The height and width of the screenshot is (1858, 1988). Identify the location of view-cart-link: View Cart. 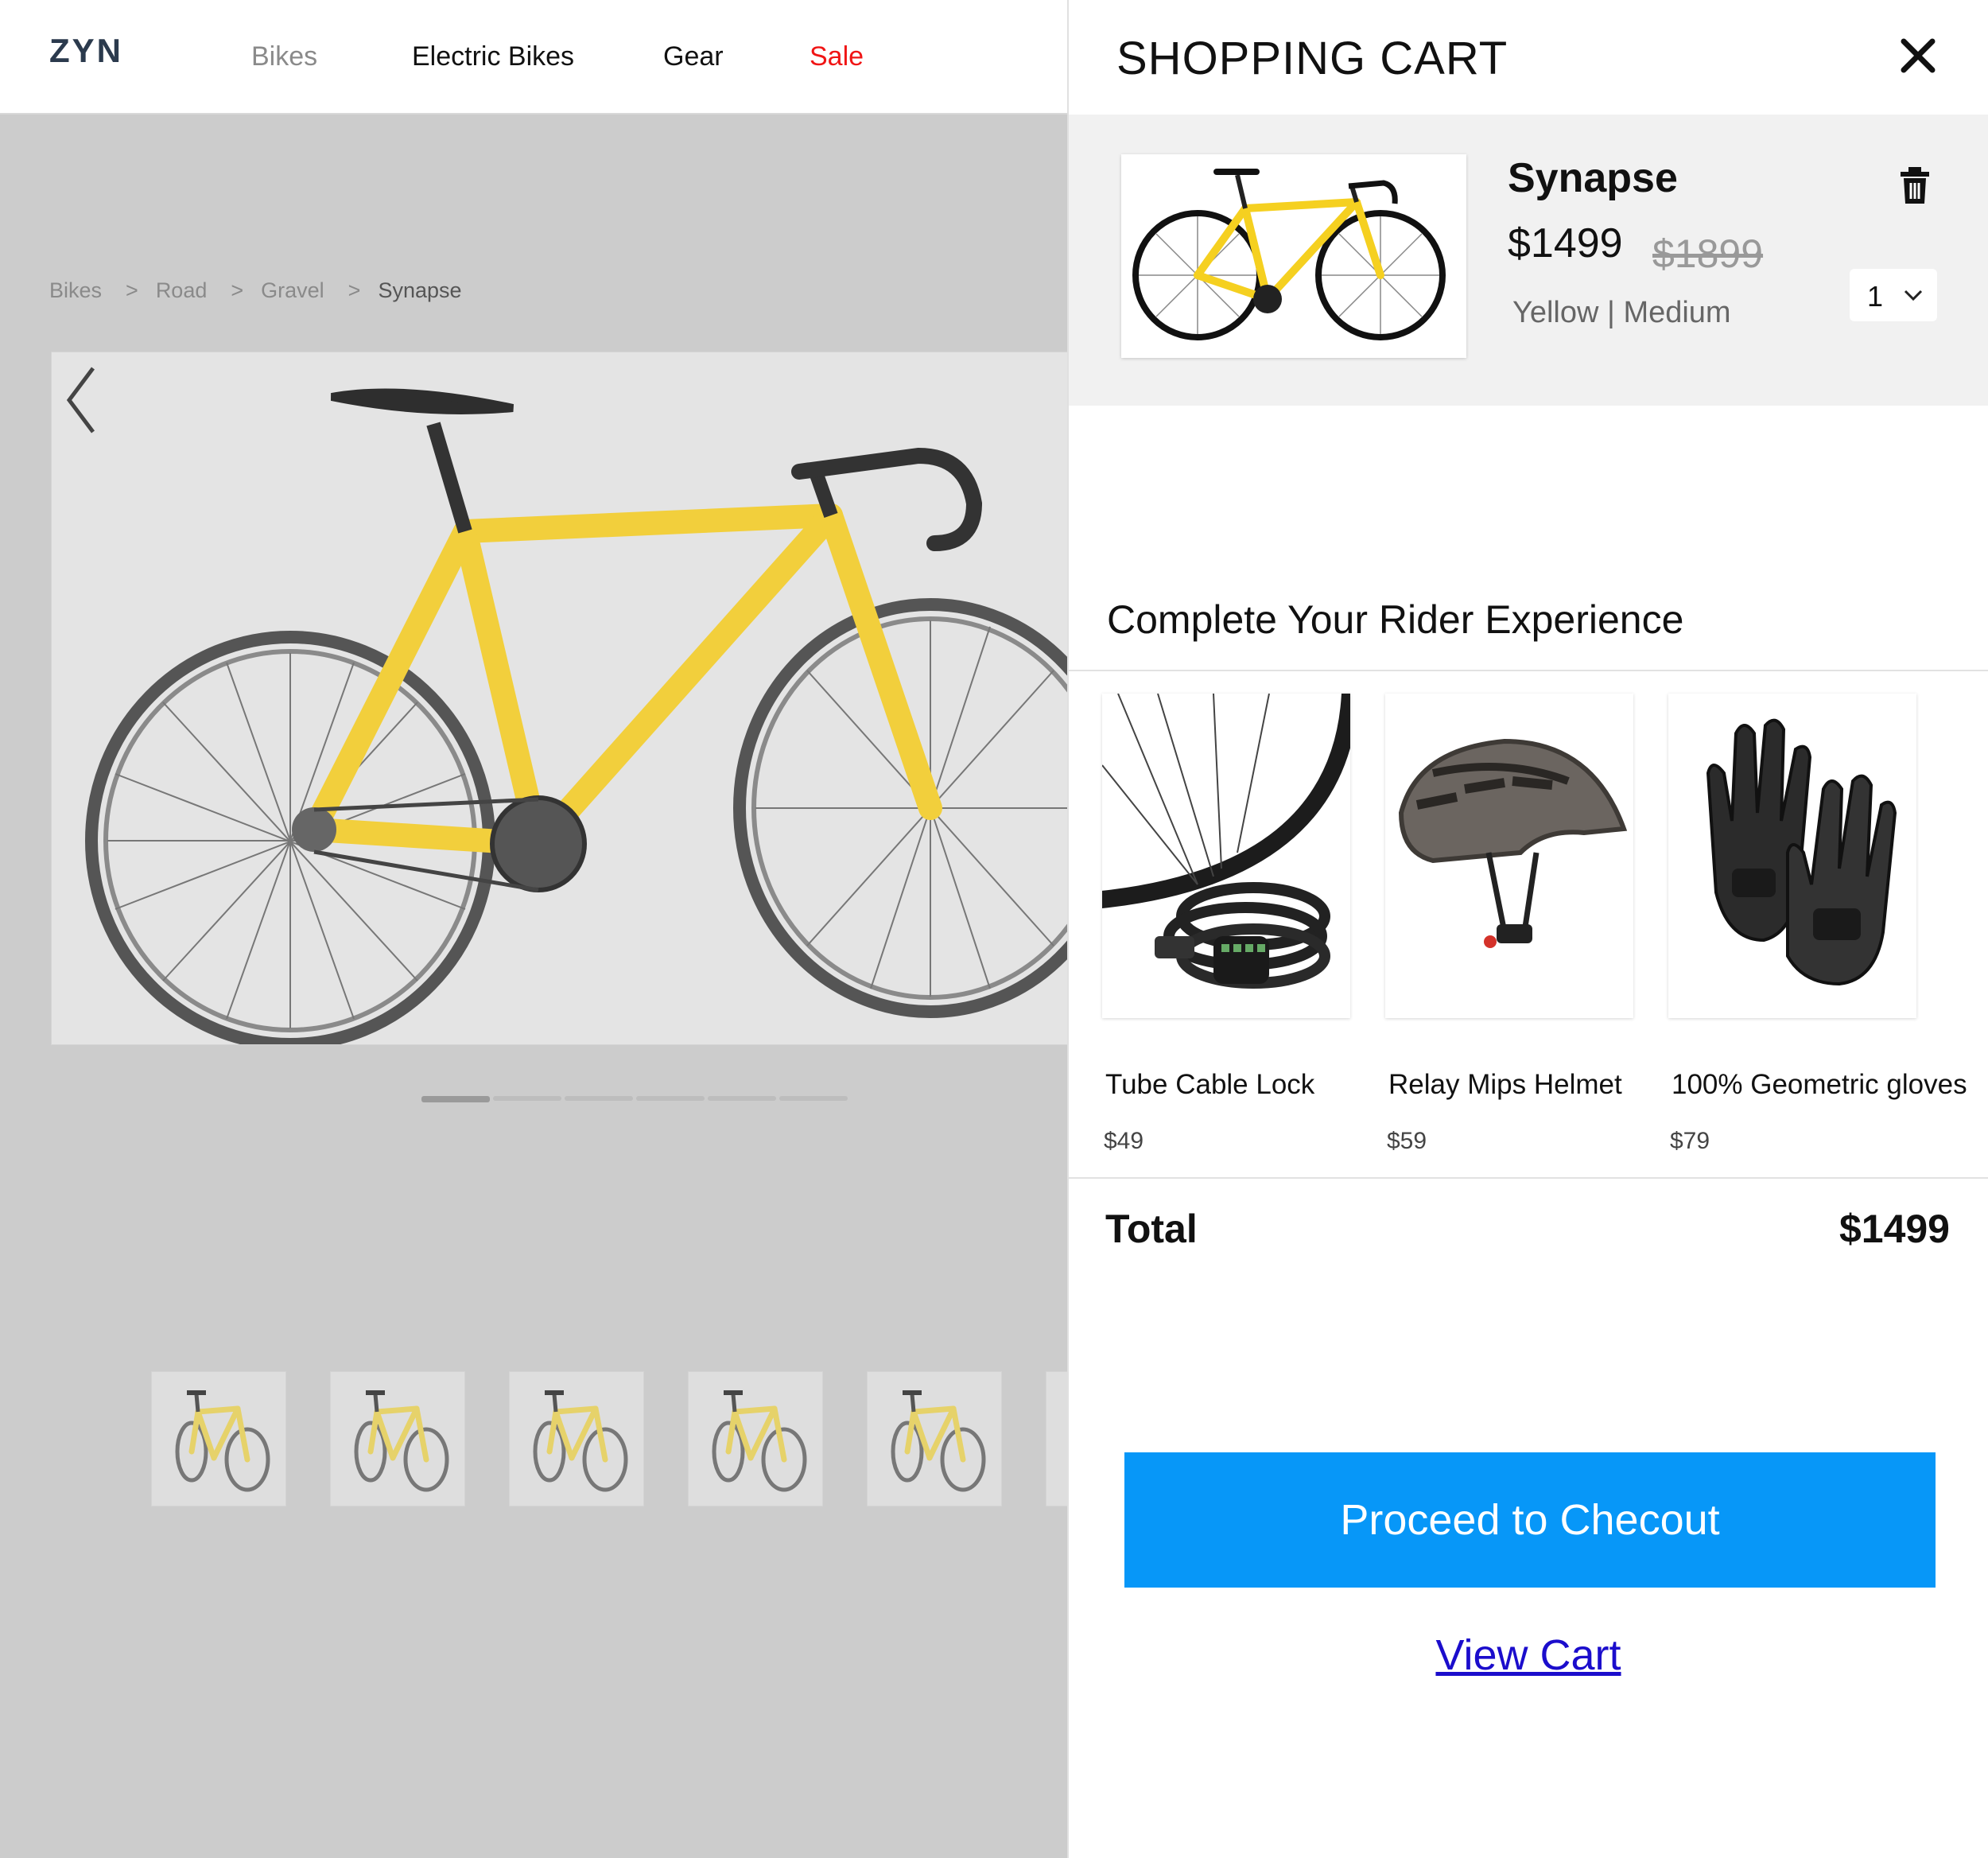
(1528, 1655).